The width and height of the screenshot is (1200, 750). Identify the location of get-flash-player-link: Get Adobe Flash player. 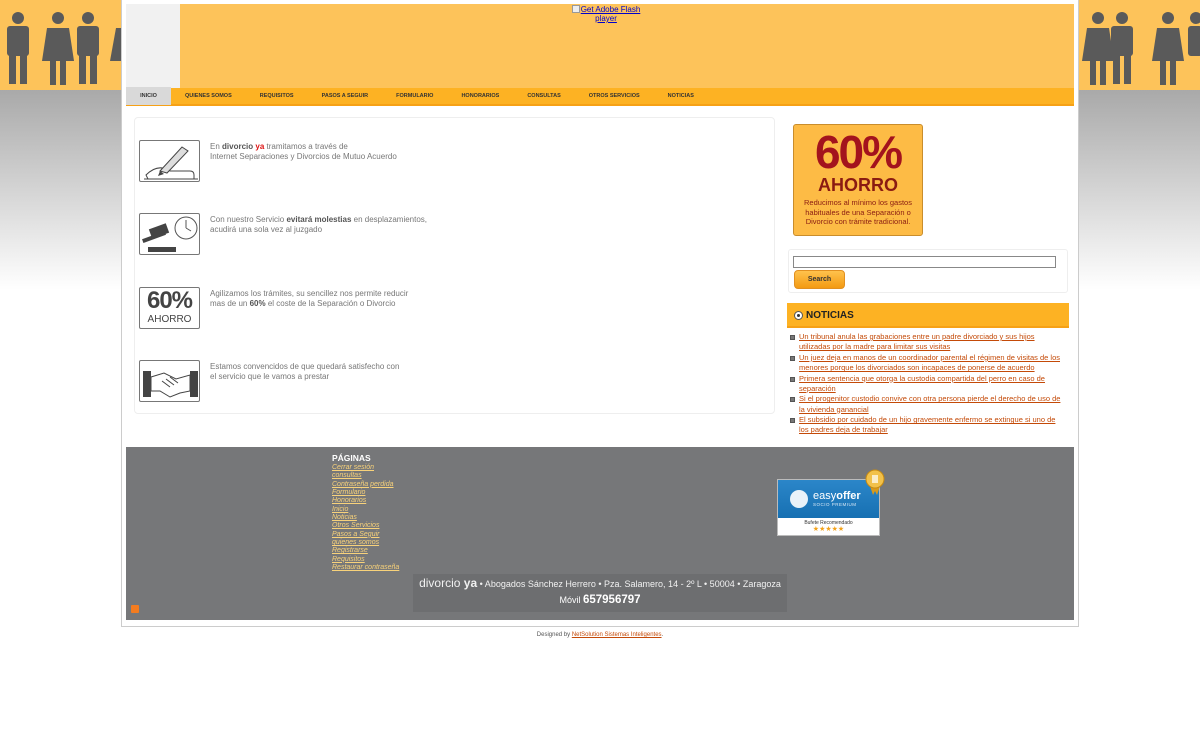
(606, 14).